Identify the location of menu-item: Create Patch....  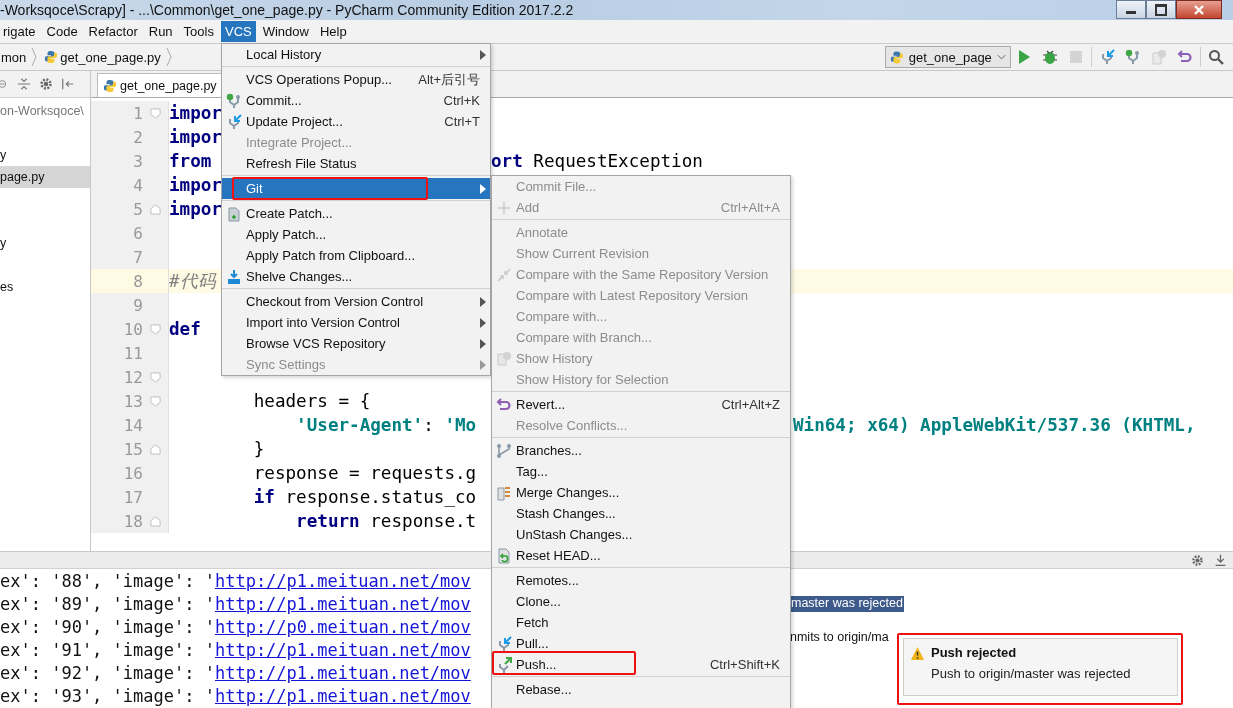
(356, 213).